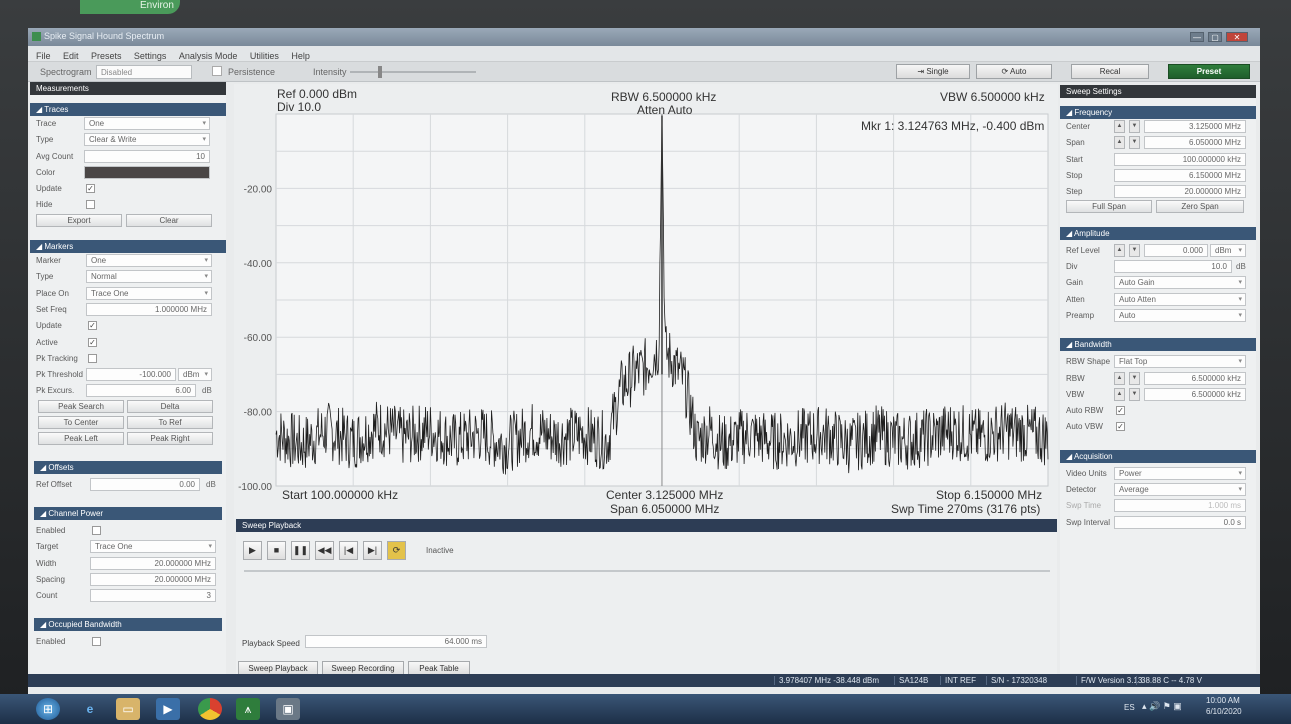 Image resolution: width=1291 pixels, height=724 pixels. I want to click on play-icon: ▶, so click(252, 550).